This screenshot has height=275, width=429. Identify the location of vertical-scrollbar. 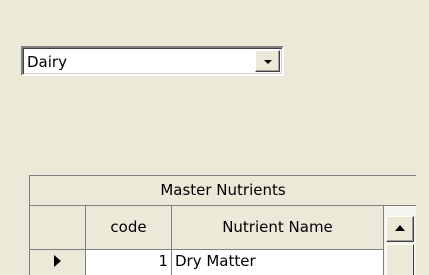
(400, 240).